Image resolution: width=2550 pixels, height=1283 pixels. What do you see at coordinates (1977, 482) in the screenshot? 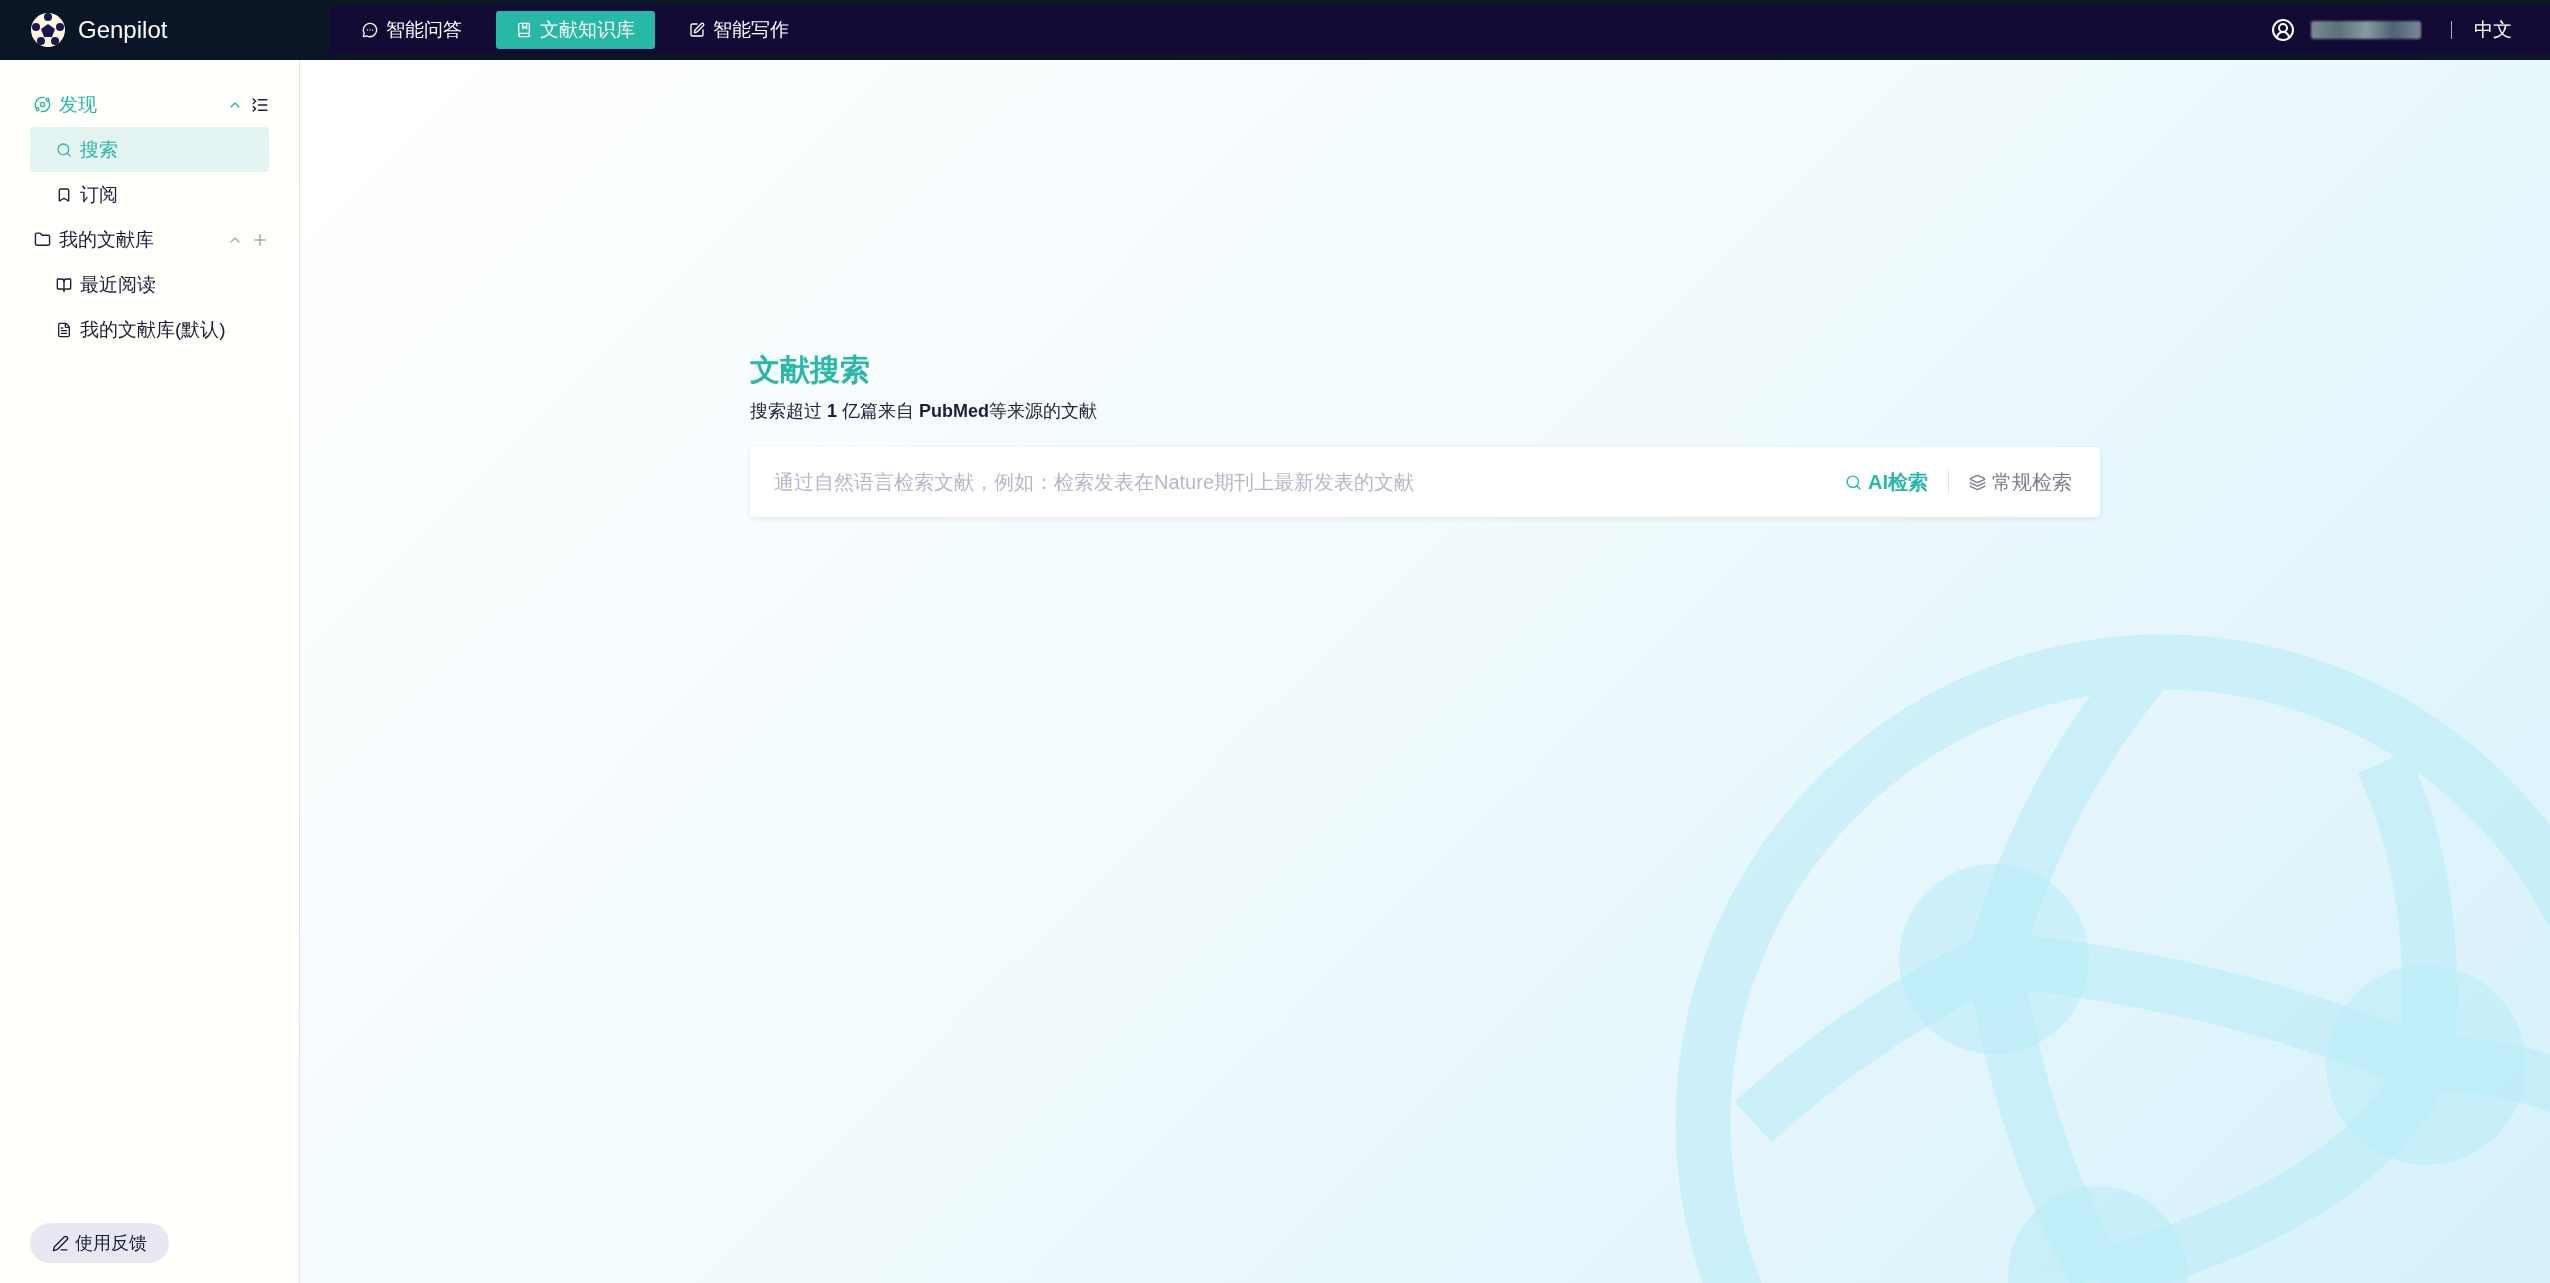
I see `layers-icon` at bounding box center [1977, 482].